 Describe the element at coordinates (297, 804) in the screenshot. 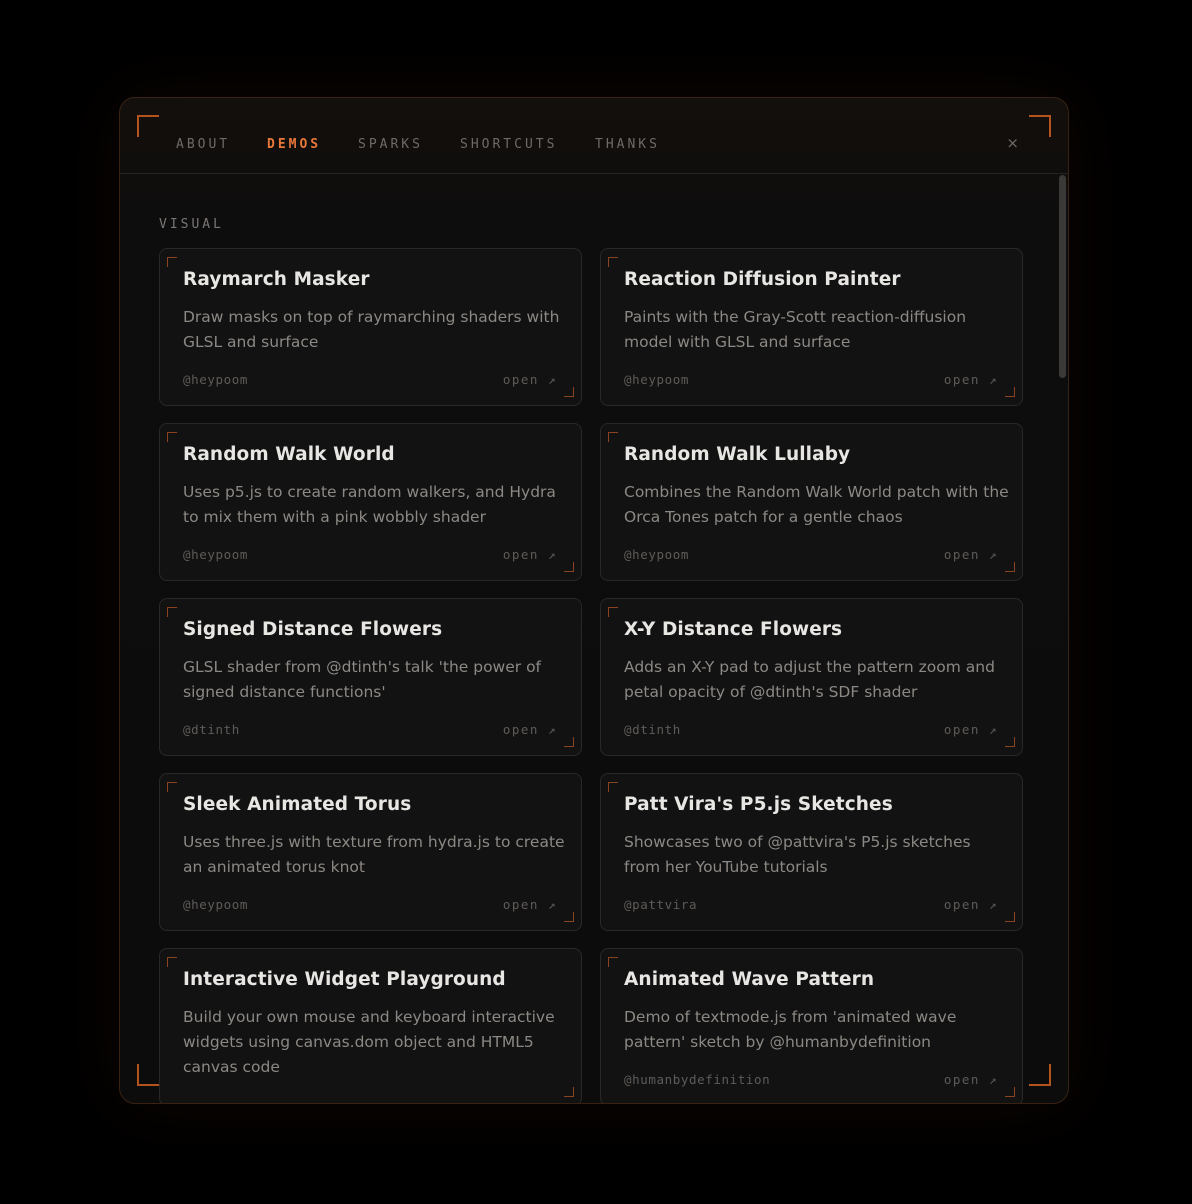

I see `demo-title: Sleek Animated Torus` at that location.